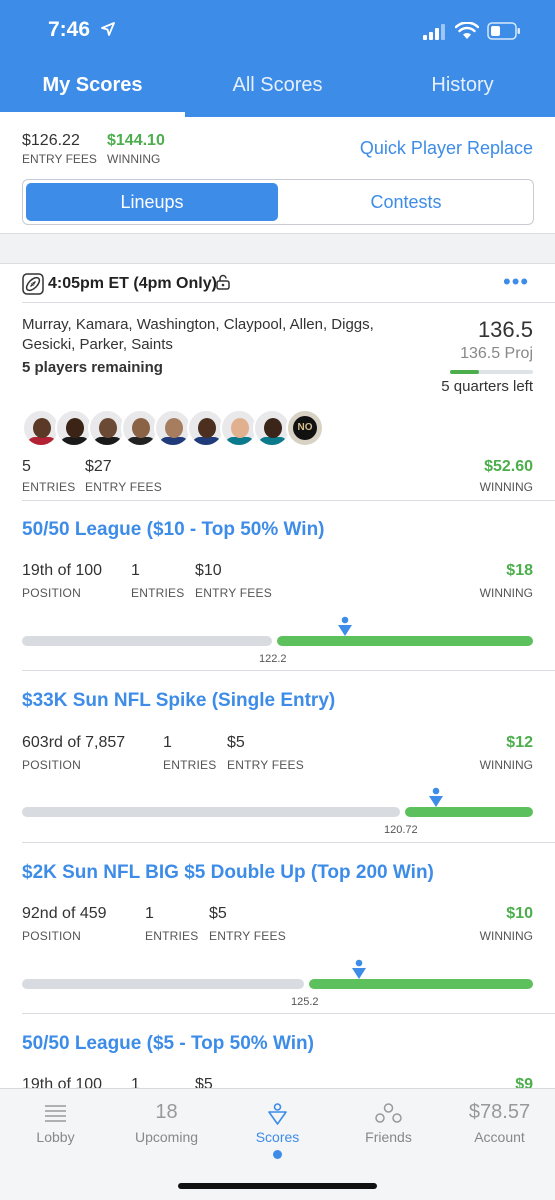 The width and height of the screenshot is (555, 1200). I want to click on lineup-slate-title: 4:05pm ET (4pm Only), so click(132, 283).